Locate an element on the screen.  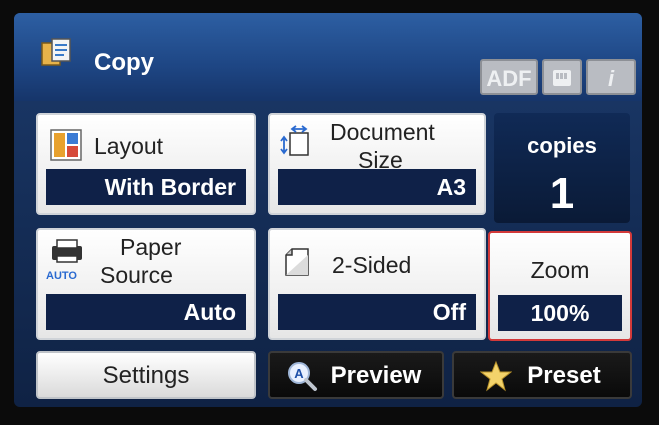
auto-badge: AUTO is located at coordinates (61, 276).